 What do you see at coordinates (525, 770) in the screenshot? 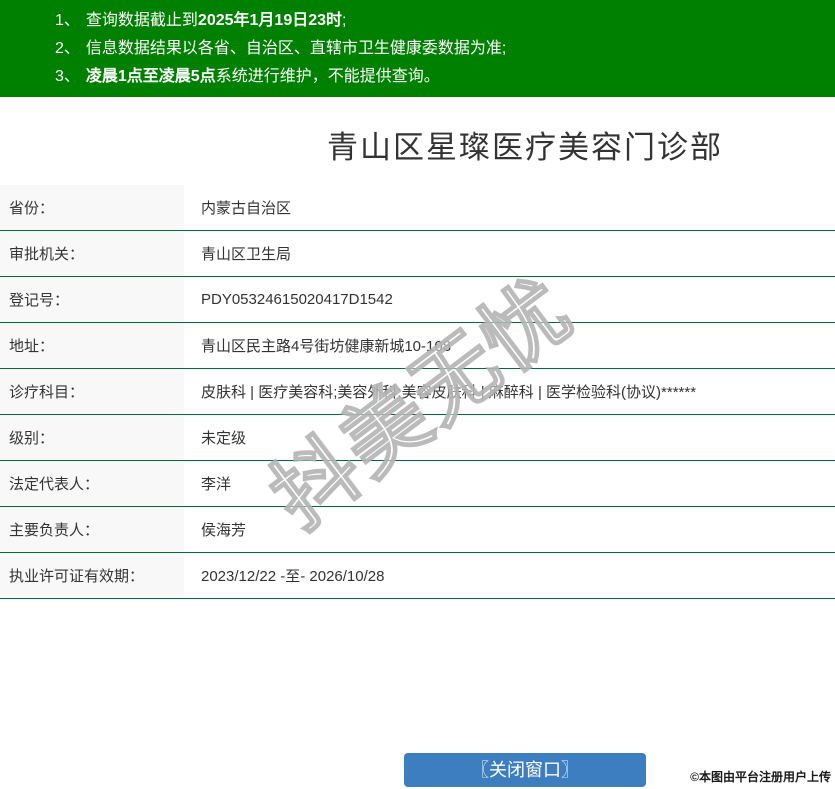
I see `close-window-button: 〖关闭窗口〗` at bounding box center [525, 770].